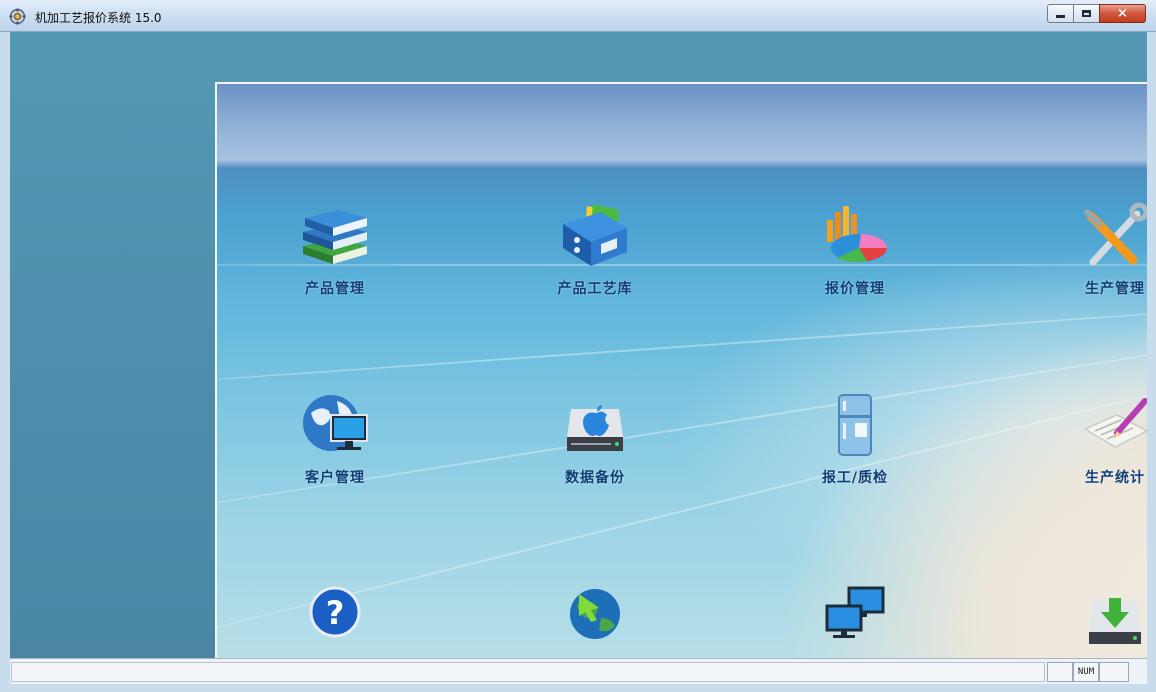 The image size is (1156, 692). I want to click on app-icon, so click(17, 16).